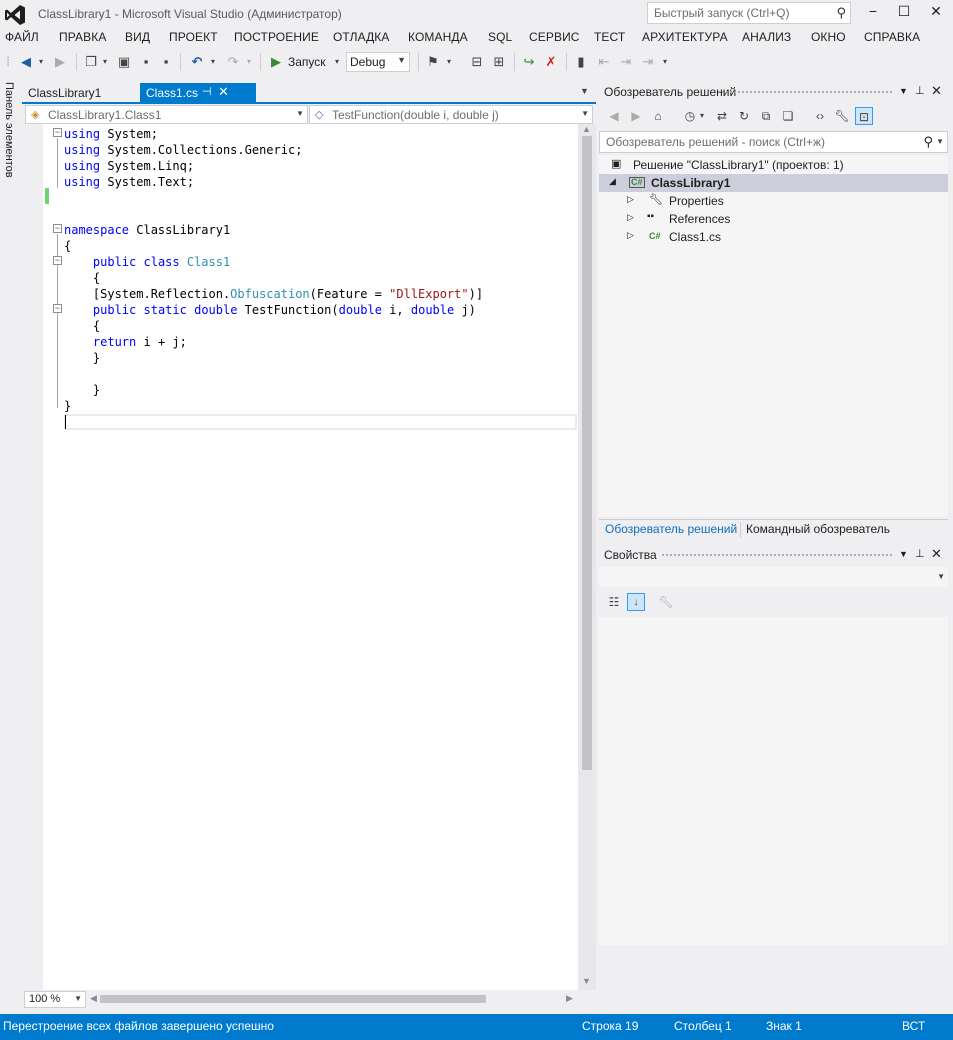 The height and width of the screenshot is (1040, 953). I want to click on member-dropdown: ◇ TestFunction(double i, double j) ▼, so click(451, 114).